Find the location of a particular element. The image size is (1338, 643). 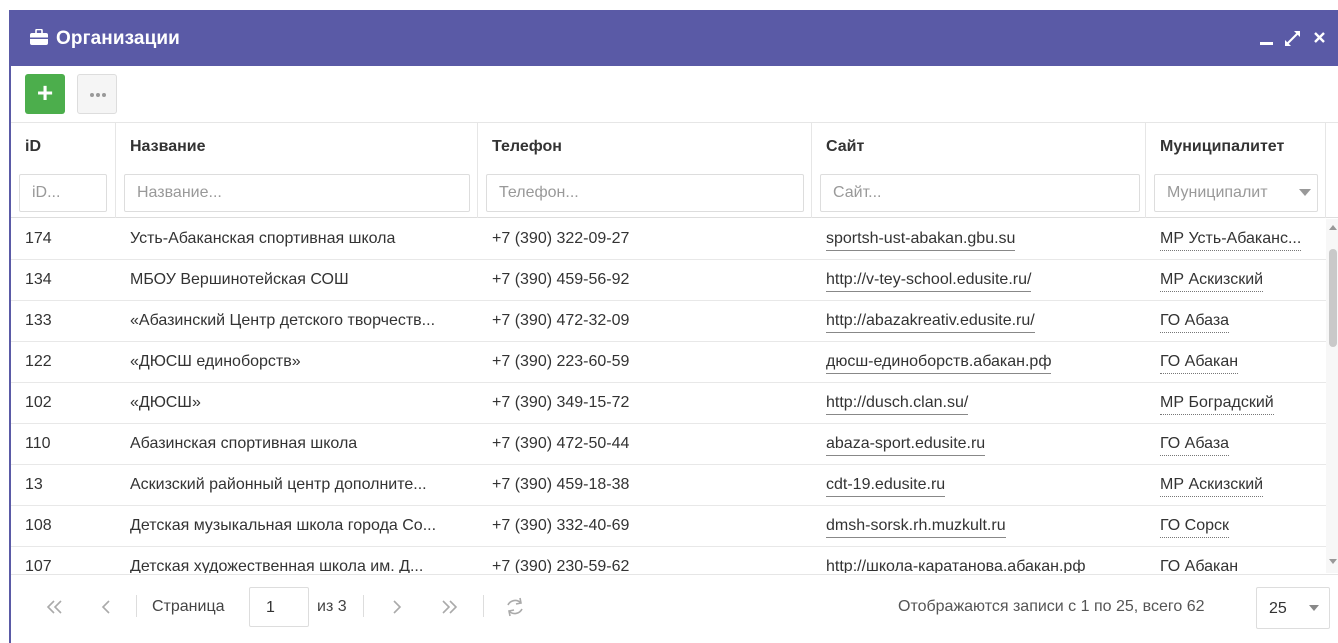

page-size-select: 25 is located at coordinates (1293, 608).